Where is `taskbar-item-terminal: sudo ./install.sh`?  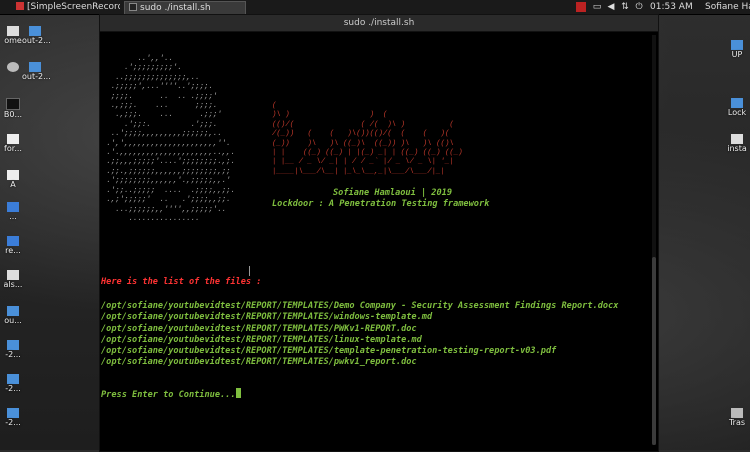
taskbar-item-terminal: sudo ./install.sh is located at coordinates (185, 8).